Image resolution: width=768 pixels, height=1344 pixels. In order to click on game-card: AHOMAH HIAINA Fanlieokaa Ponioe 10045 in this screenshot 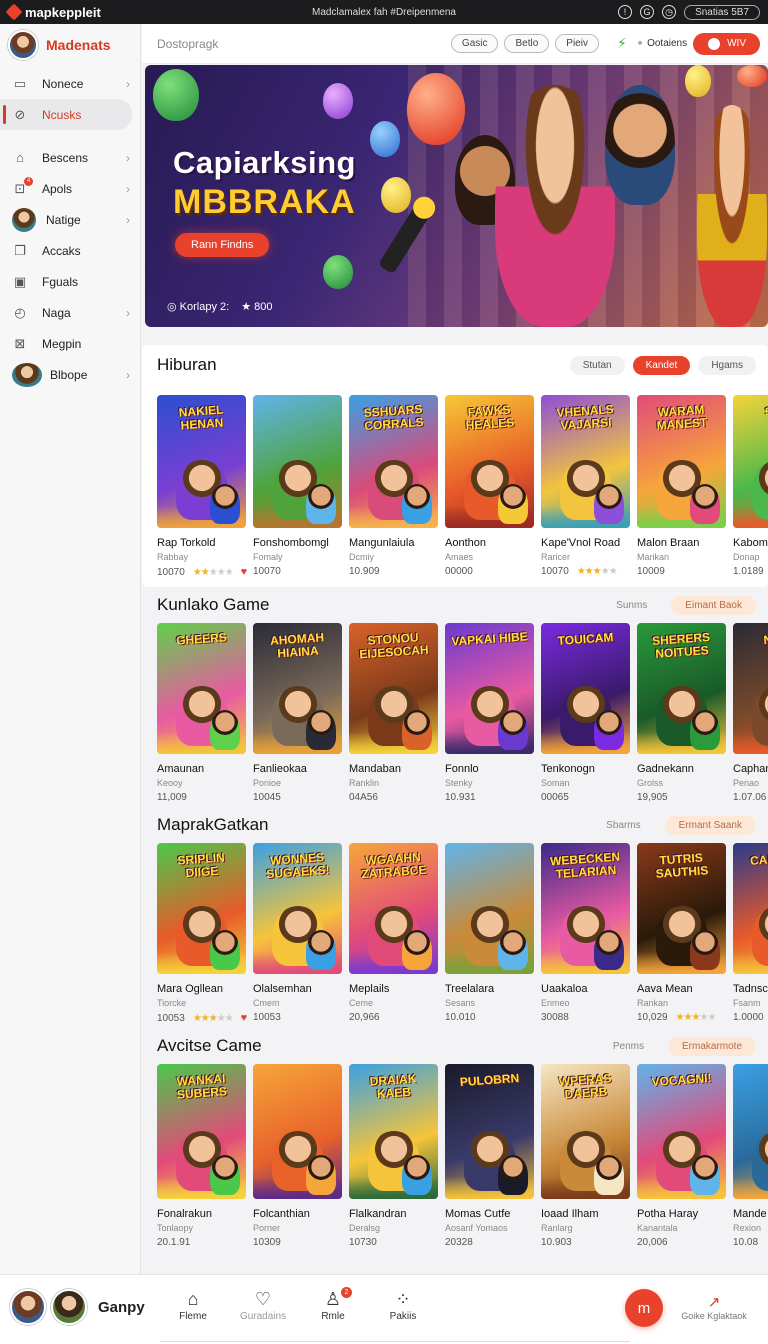, I will do `click(297, 713)`.